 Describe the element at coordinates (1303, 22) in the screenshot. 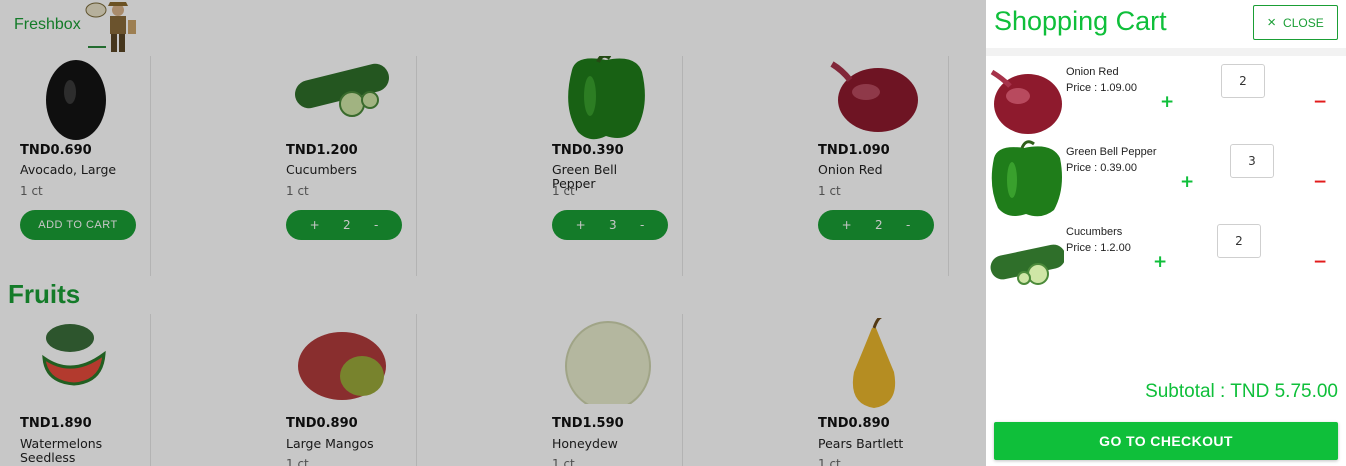

I see `close-label: CLOSE` at that location.